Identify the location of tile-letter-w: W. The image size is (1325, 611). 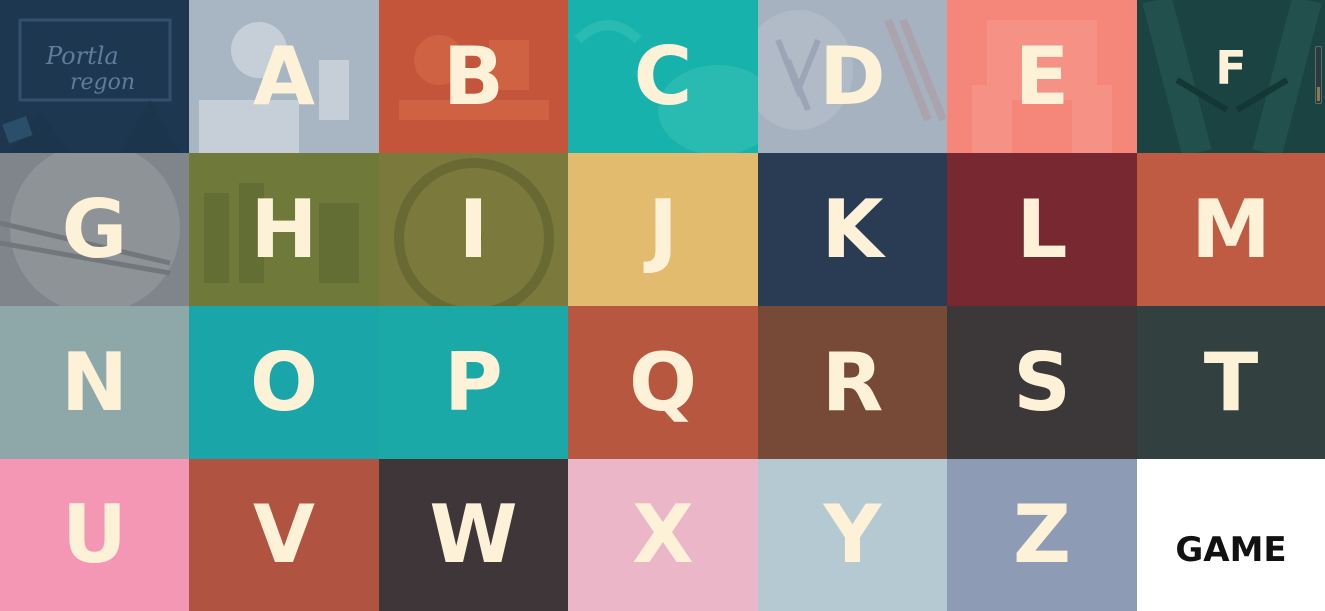
(473, 535).